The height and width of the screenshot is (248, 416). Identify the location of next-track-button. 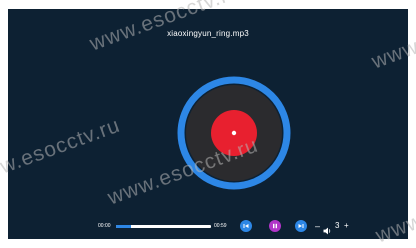
(301, 226).